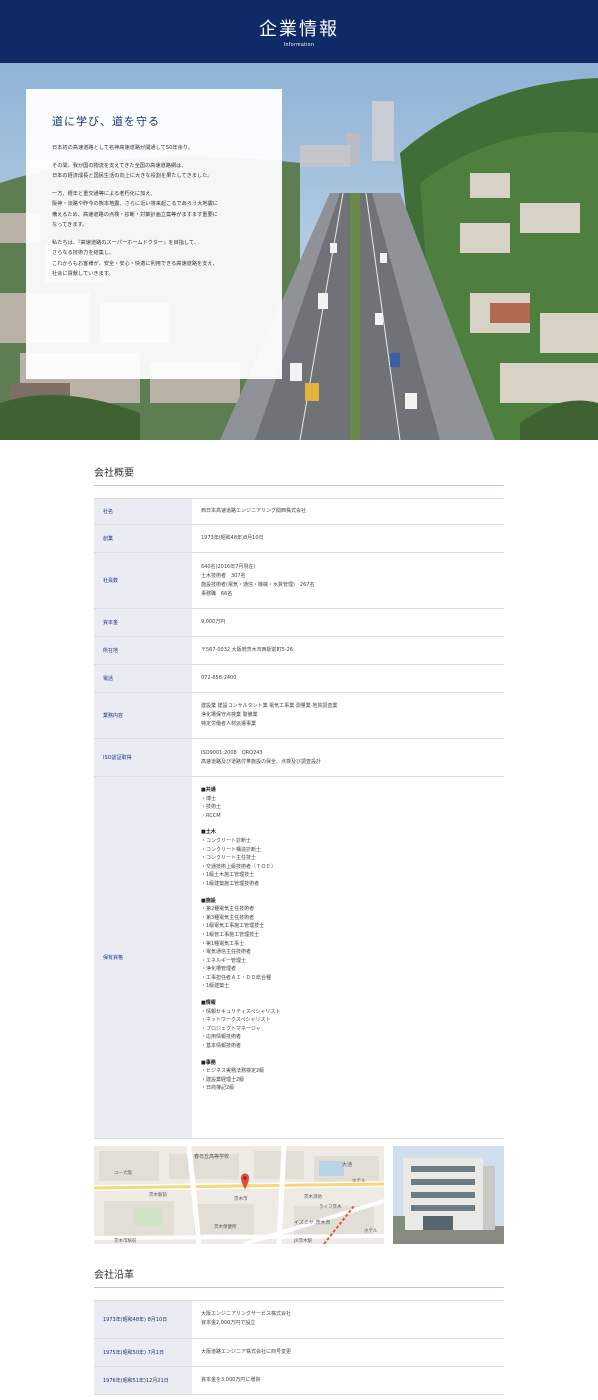 The height and width of the screenshot is (1400, 598). I want to click on hero-text-line: 日本の経済成長と国民生活の向上に大きな役割を果たしてきました。, so click(132, 176).